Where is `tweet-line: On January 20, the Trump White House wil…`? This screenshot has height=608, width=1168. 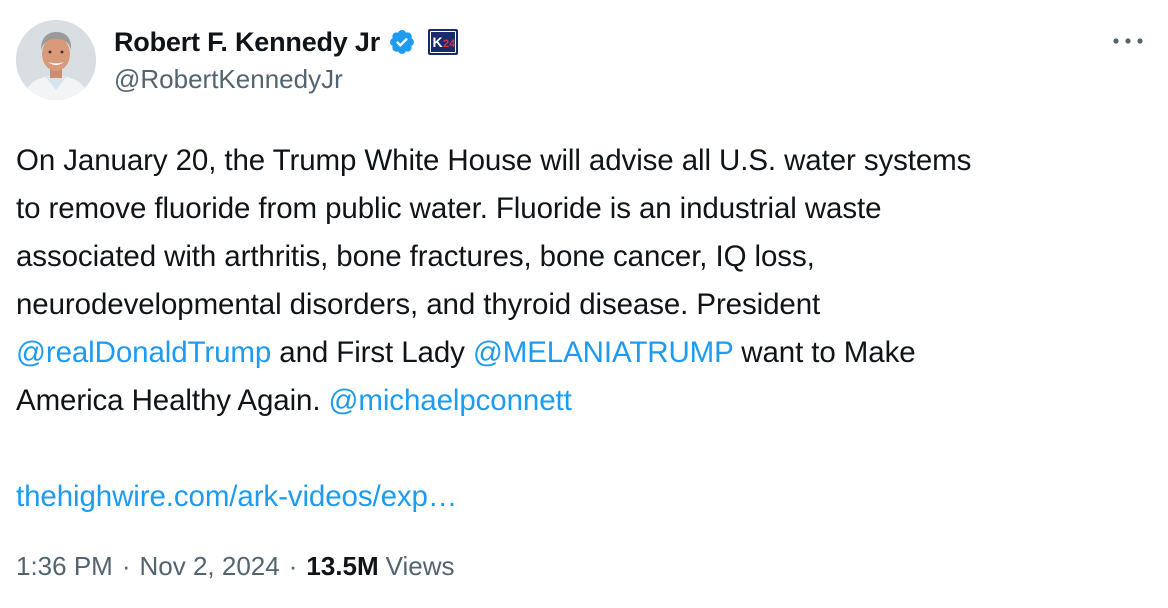 tweet-line: On January 20, the Trump White House wil… is located at coordinates (586, 161).